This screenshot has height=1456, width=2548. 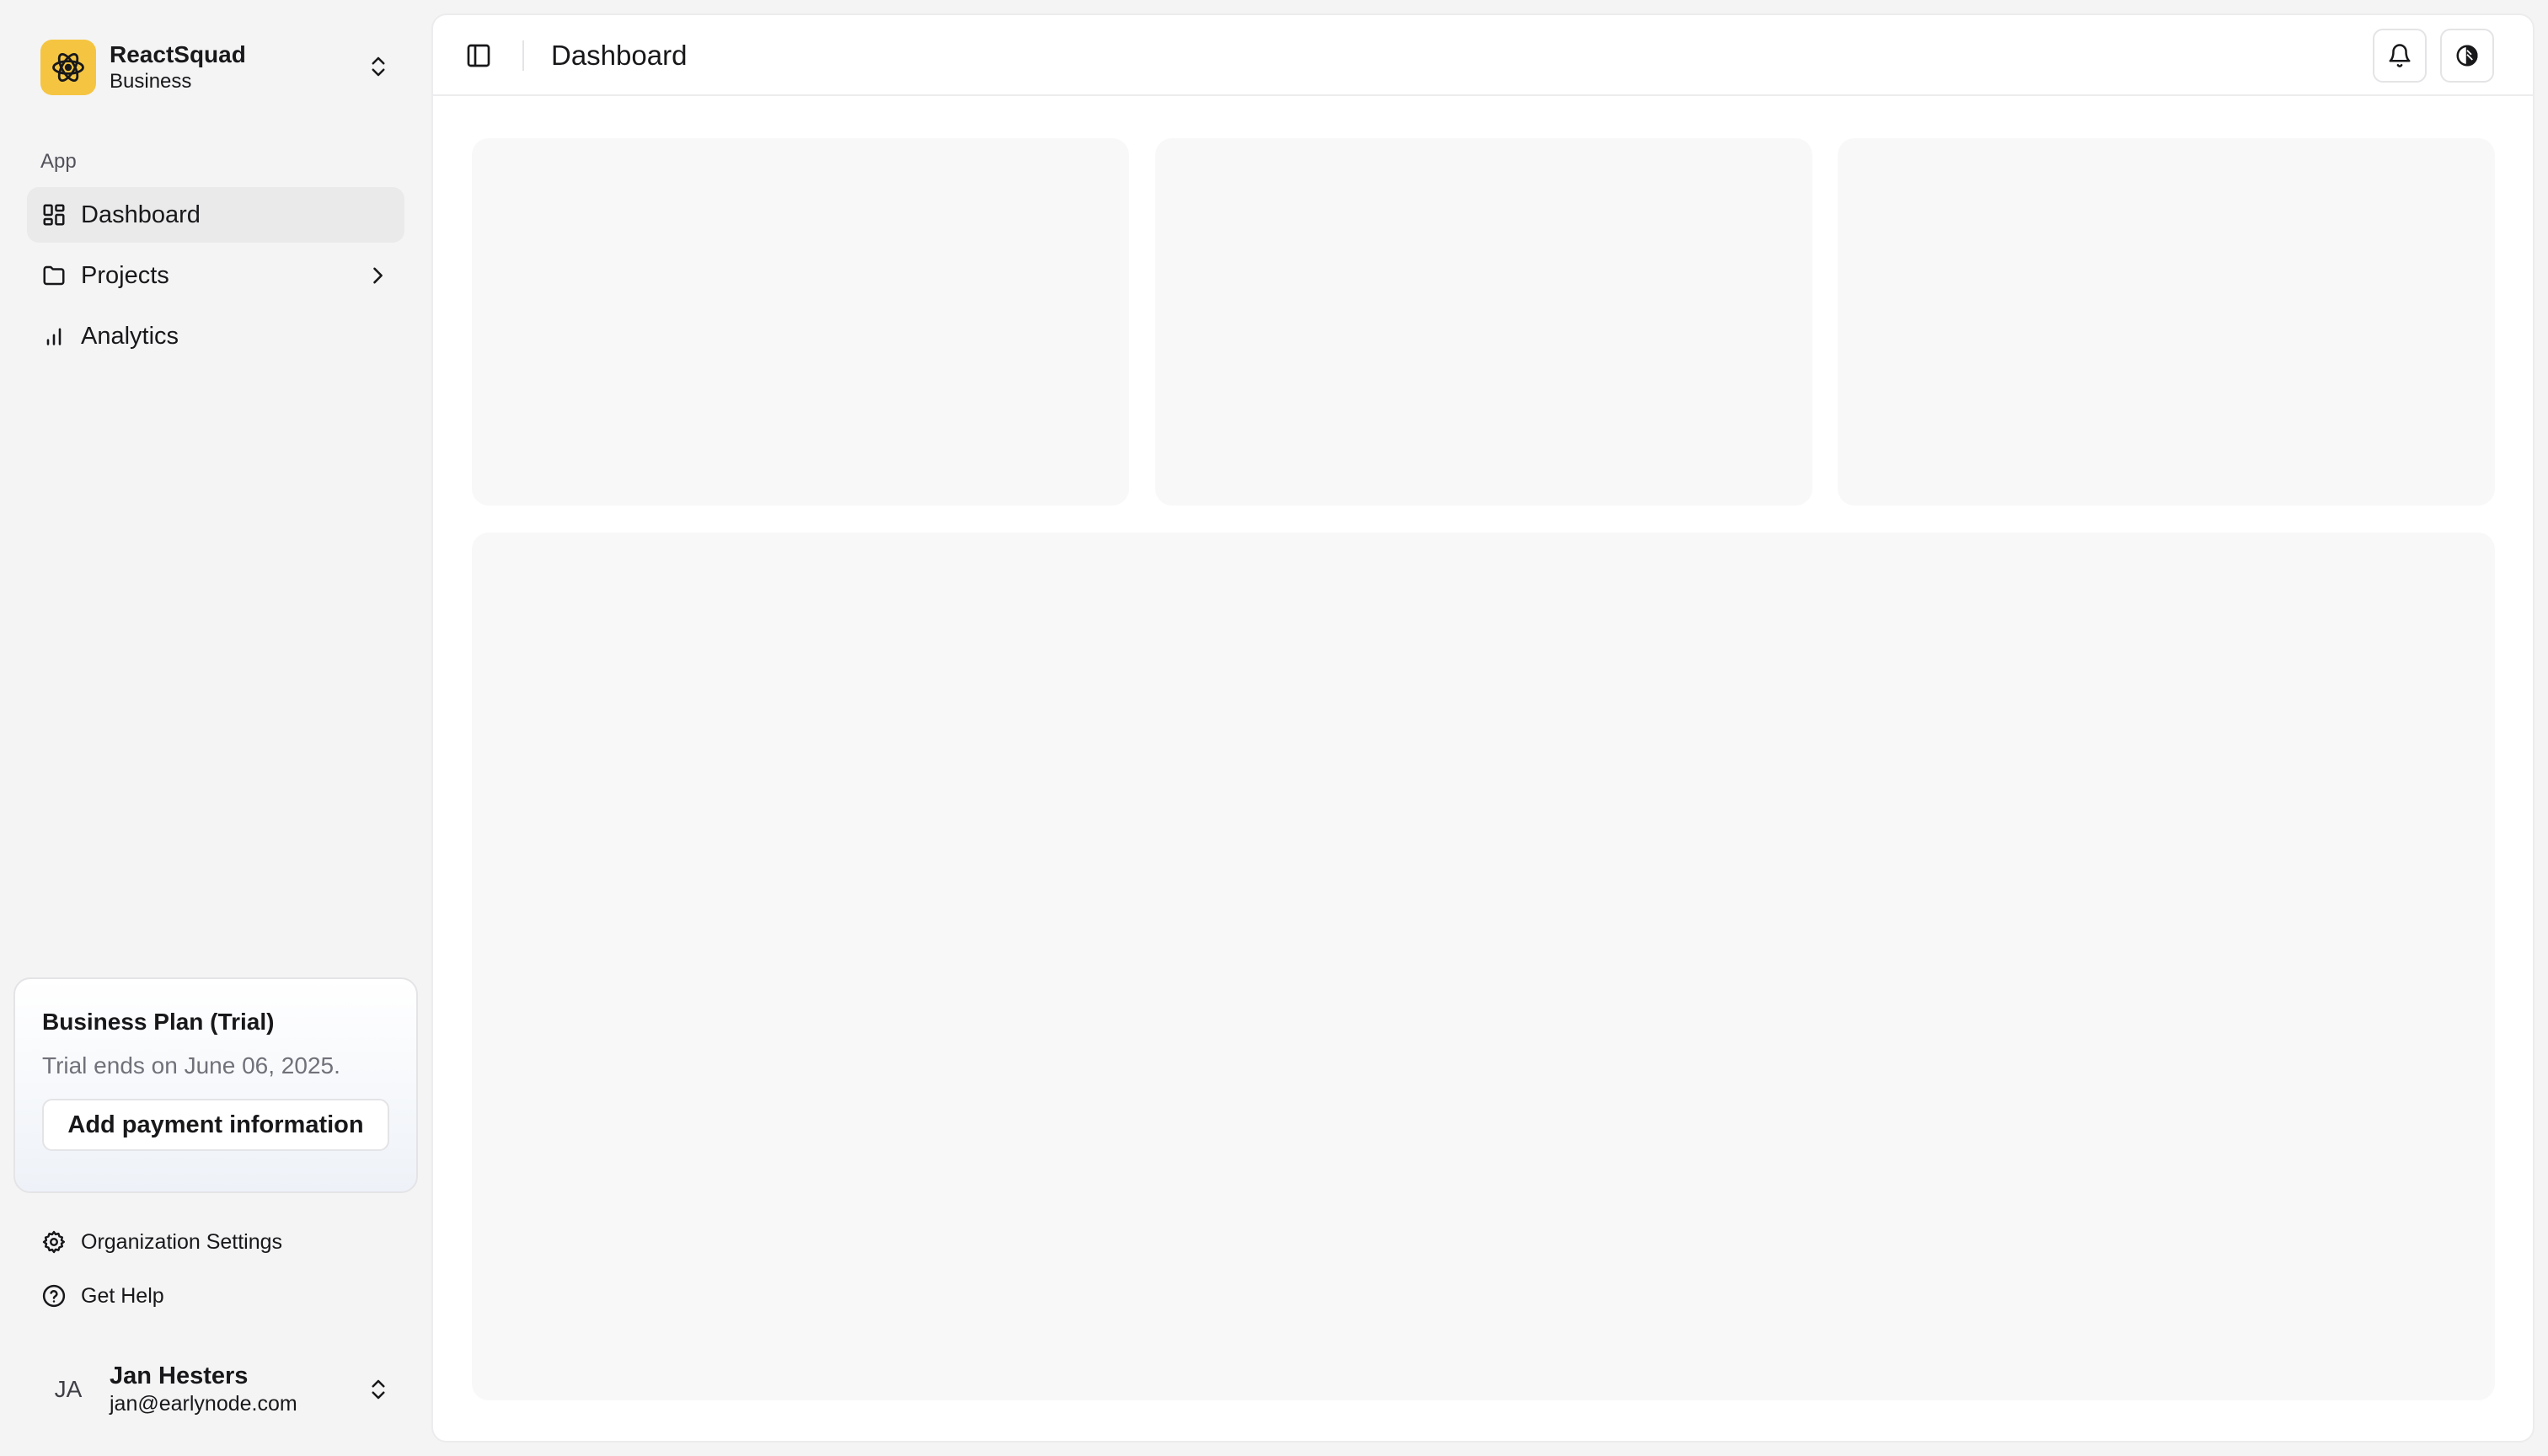 I want to click on sidebar-item-projects: Projects, so click(x=215, y=275).